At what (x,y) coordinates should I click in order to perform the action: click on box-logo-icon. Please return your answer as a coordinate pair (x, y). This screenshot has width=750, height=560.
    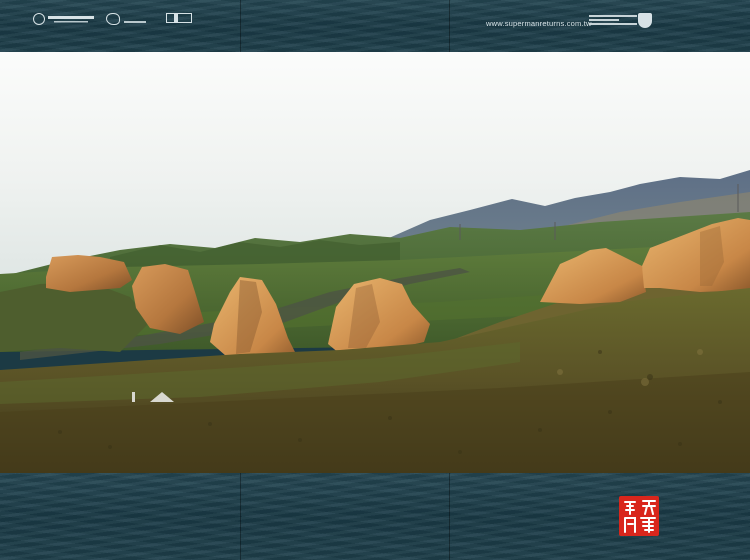
    Looking at the image, I should click on (179, 18).